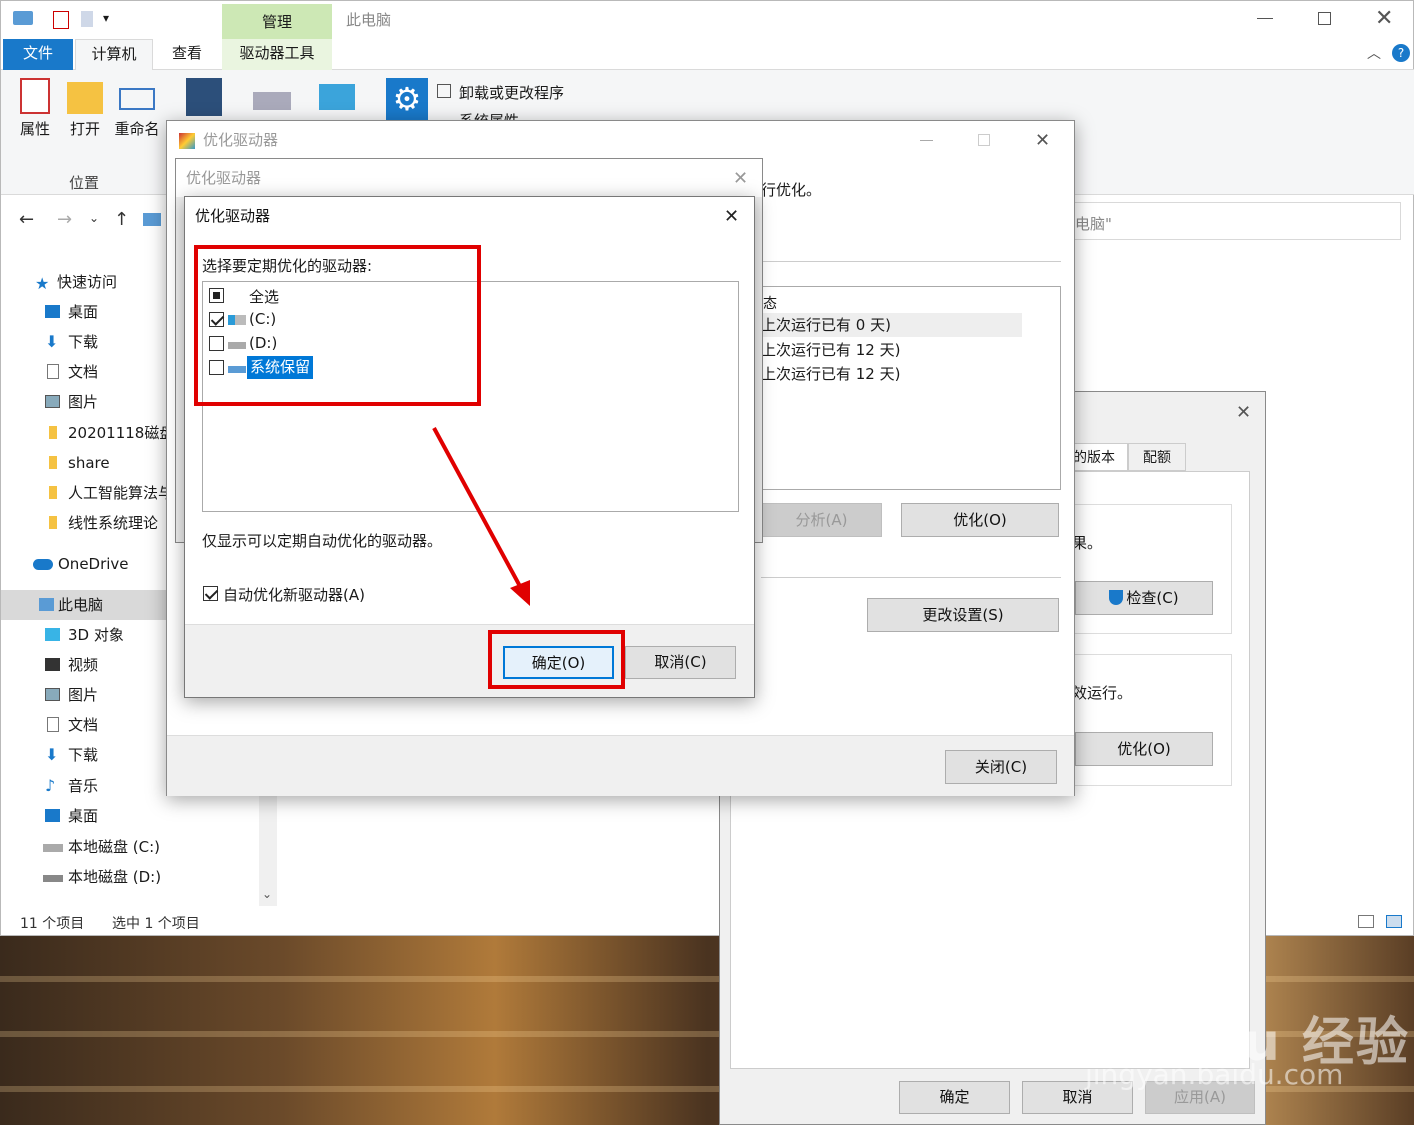 Image resolution: width=1414 pixels, height=1125 pixels. What do you see at coordinates (890, 325) in the screenshot?
I see `status-row: 上次运行已有 0 天)` at bounding box center [890, 325].